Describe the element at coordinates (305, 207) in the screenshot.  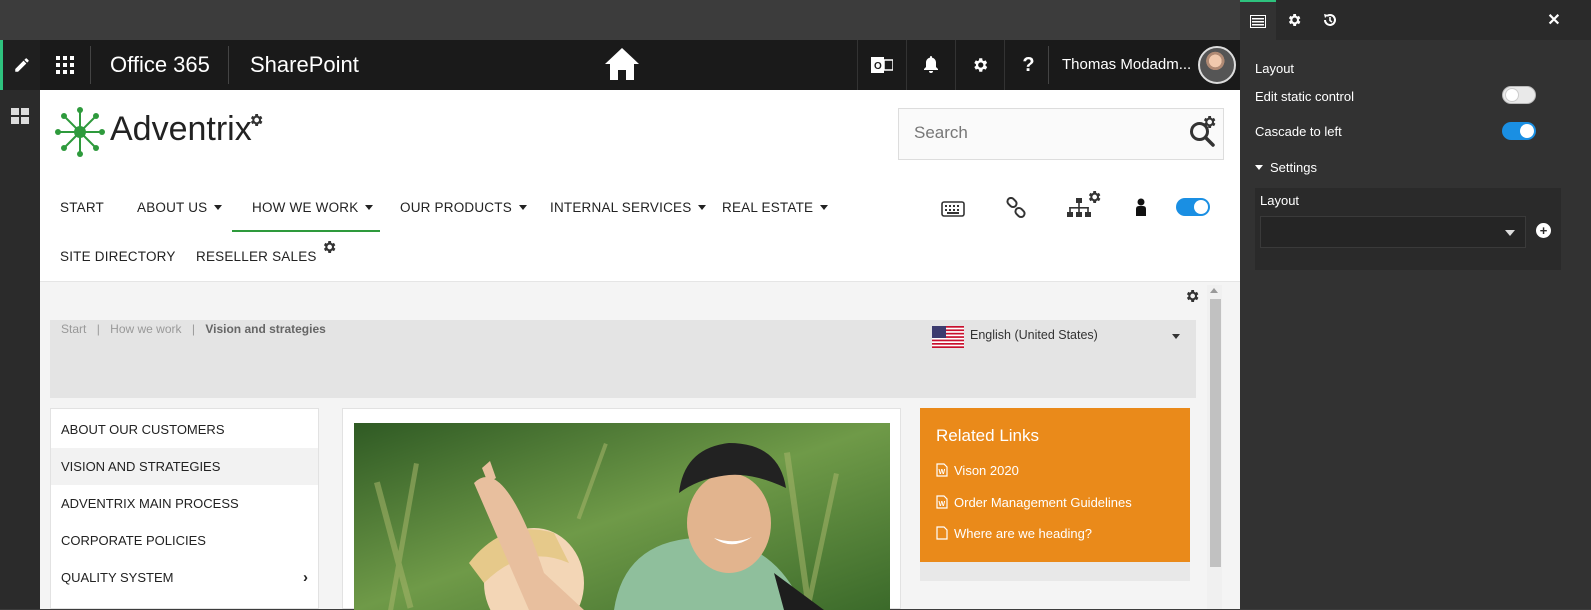
I see `nav-label: HOW WE WORK` at that location.